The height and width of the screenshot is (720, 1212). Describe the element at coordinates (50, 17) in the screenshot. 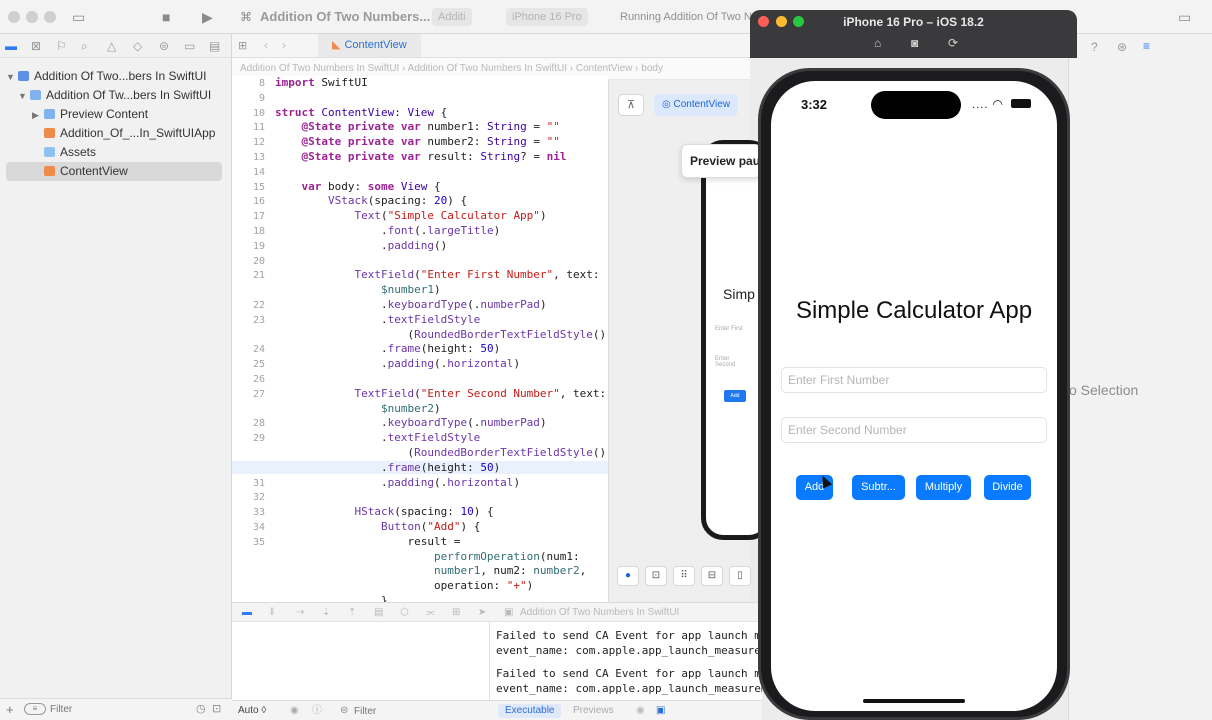

I see `zoom-window-button` at that location.